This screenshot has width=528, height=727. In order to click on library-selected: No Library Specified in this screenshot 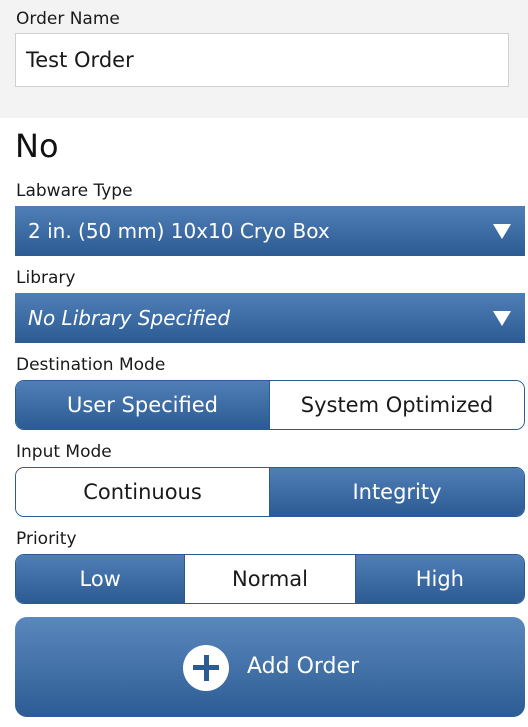, I will do `click(129, 318)`.